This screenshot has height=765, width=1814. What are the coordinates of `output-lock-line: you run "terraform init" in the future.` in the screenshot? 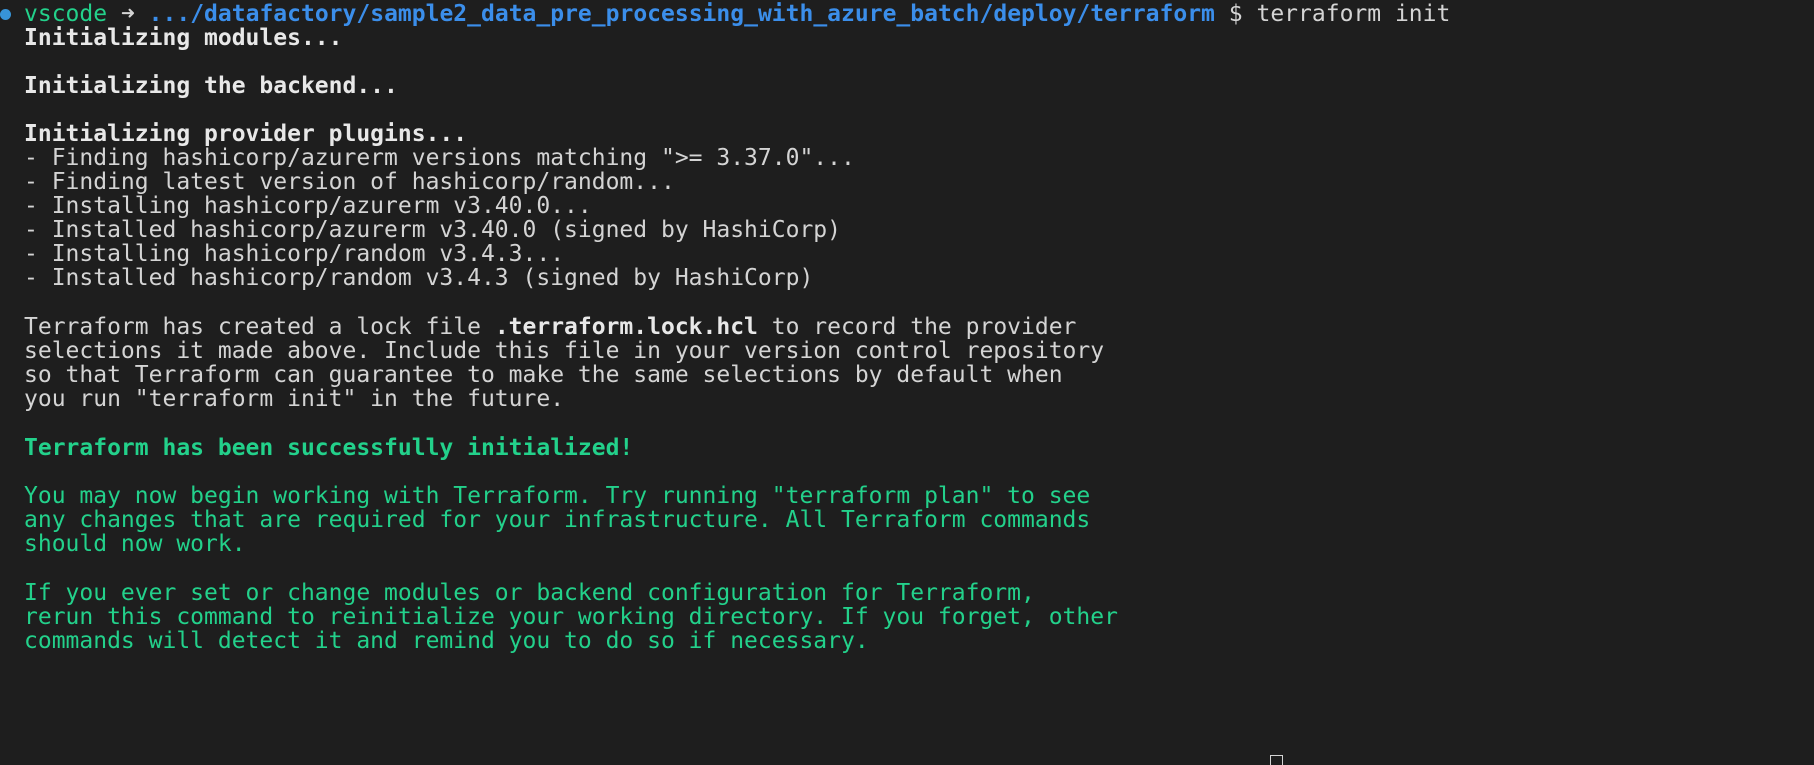 It's located at (294, 399).